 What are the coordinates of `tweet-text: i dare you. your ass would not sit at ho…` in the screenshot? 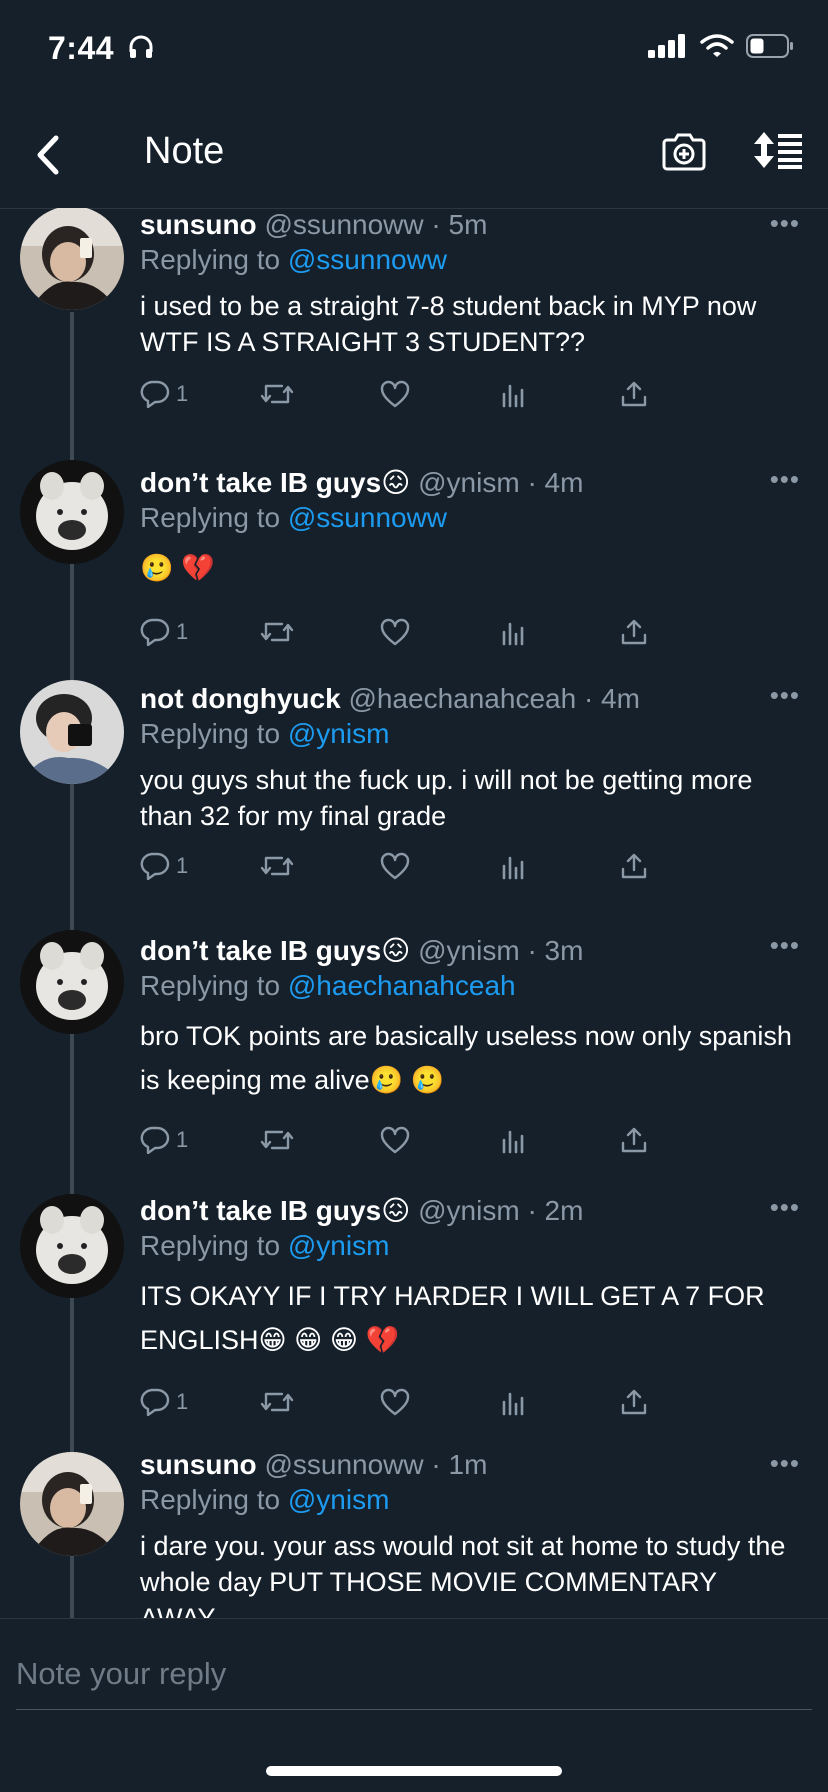 It's located at (463, 1574).